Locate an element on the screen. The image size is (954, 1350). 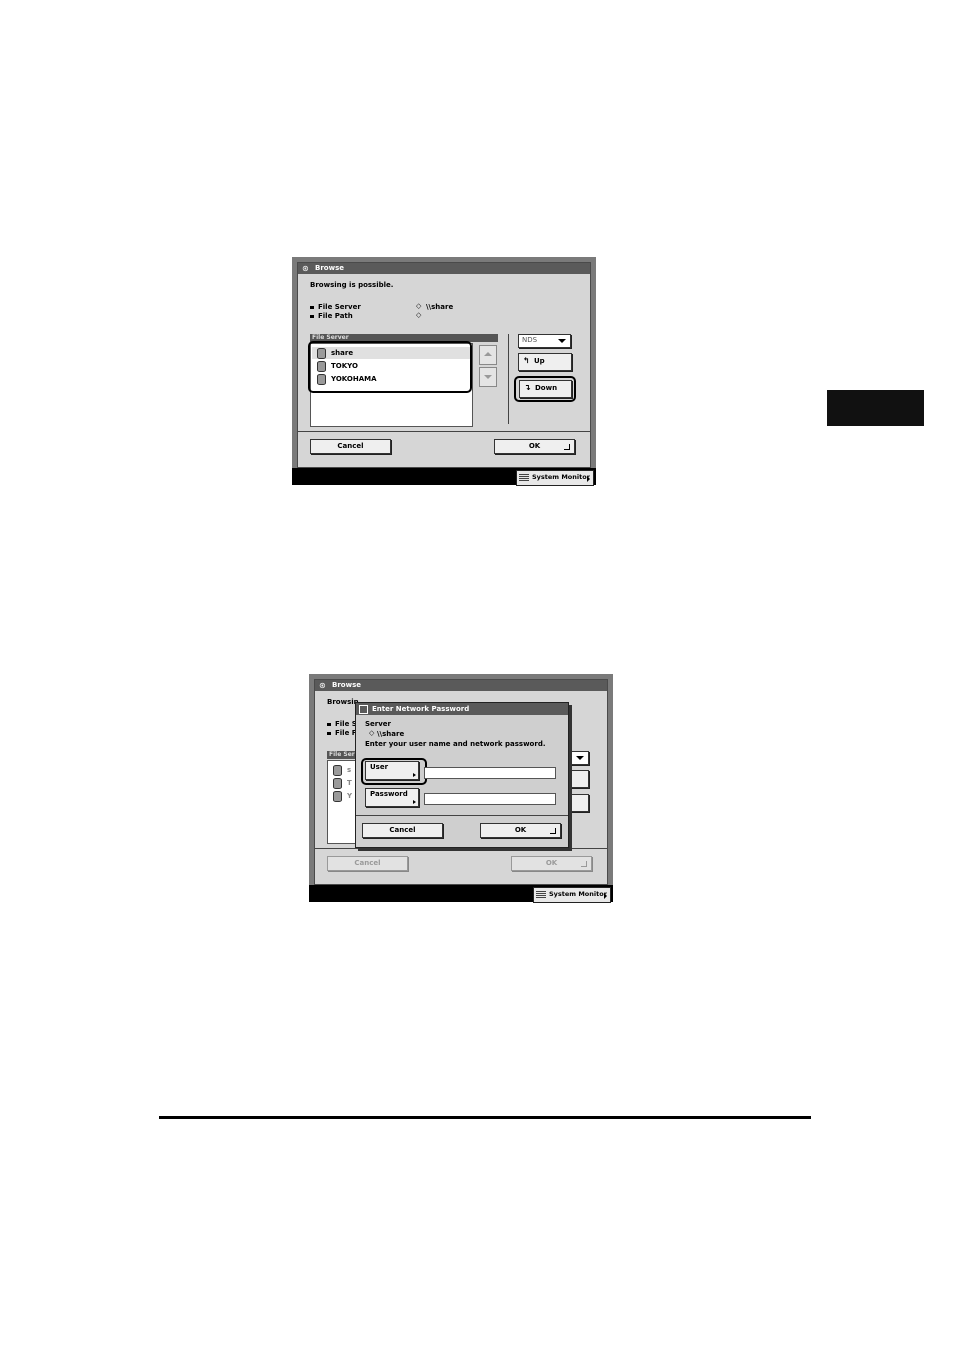
password-button: Password is located at coordinates (392, 797).